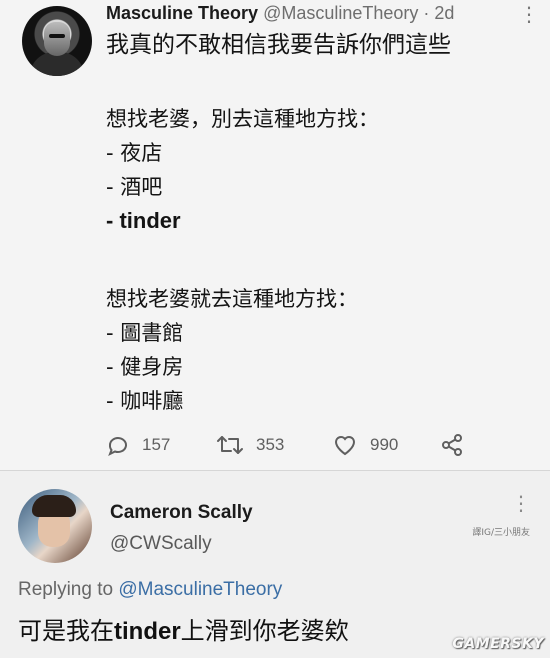 This screenshot has width=550, height=658. What do you see at coordinates (384, 444) in the screenshot?
I see `like-count: 990` at bounding box center [384, 444].